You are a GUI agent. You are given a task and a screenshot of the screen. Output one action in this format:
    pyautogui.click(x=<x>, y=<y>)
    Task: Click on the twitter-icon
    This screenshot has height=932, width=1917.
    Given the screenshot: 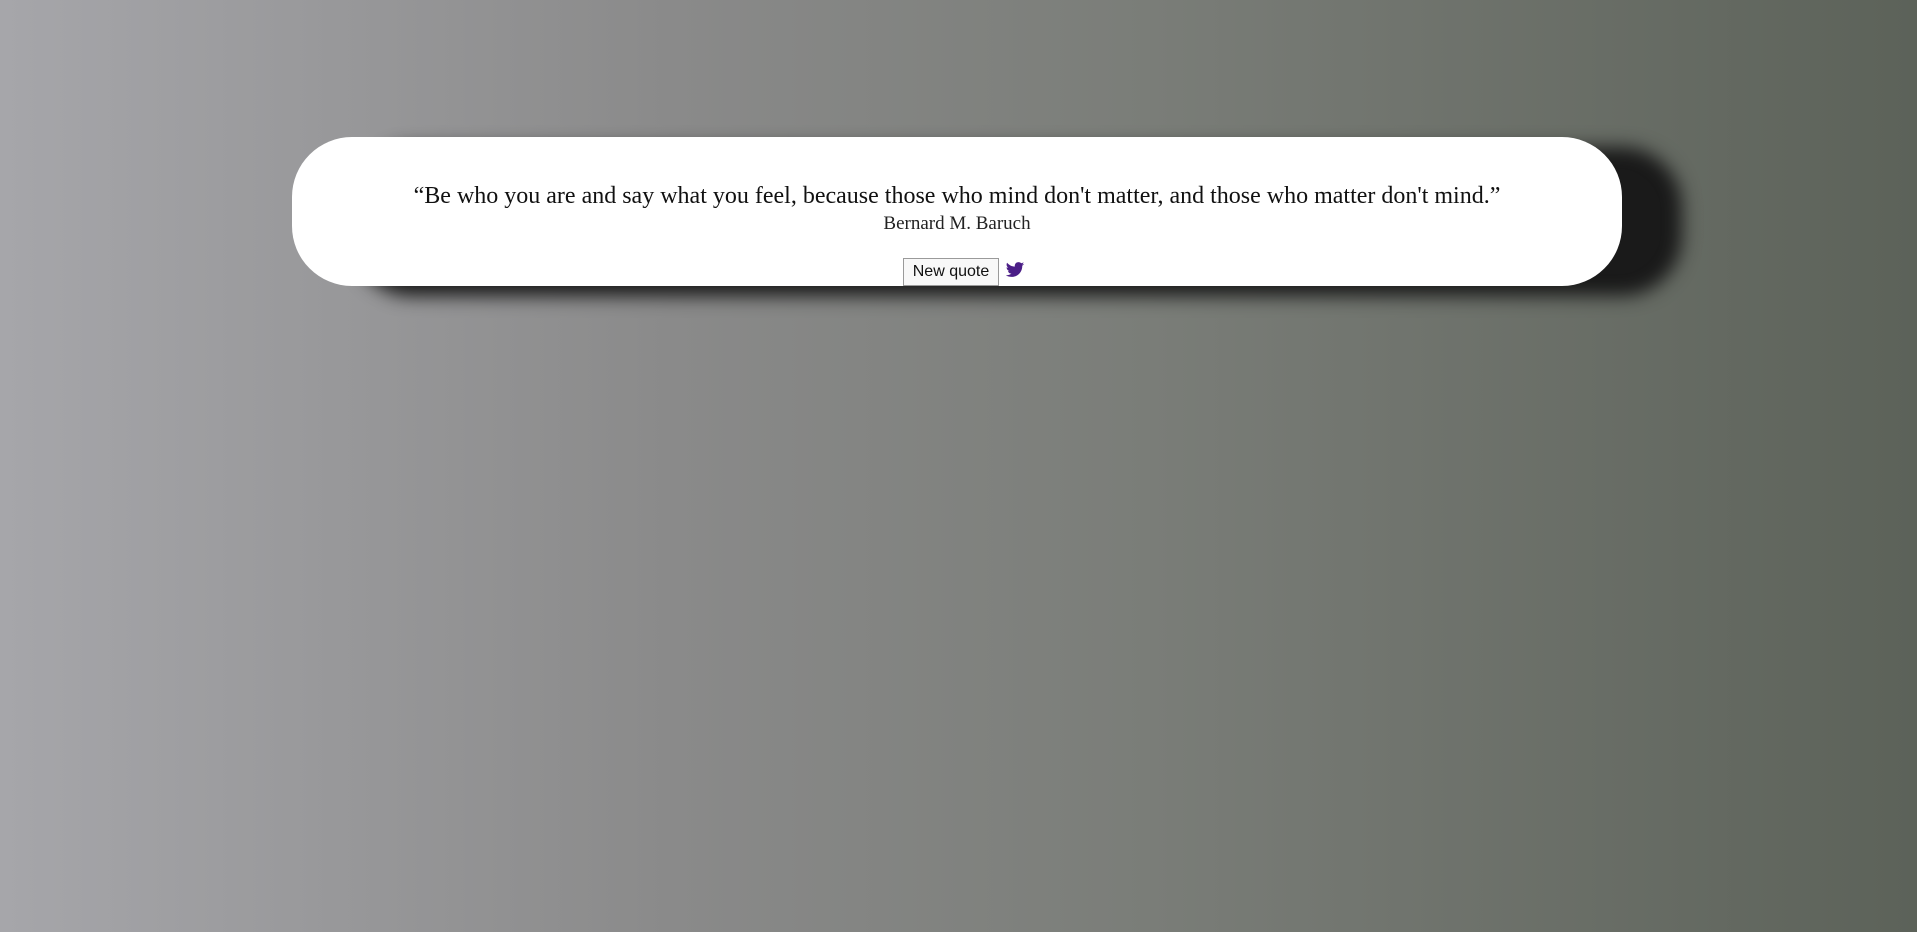 What is the action you would take?
    pyautogui.click(x=1015, y=270)
    